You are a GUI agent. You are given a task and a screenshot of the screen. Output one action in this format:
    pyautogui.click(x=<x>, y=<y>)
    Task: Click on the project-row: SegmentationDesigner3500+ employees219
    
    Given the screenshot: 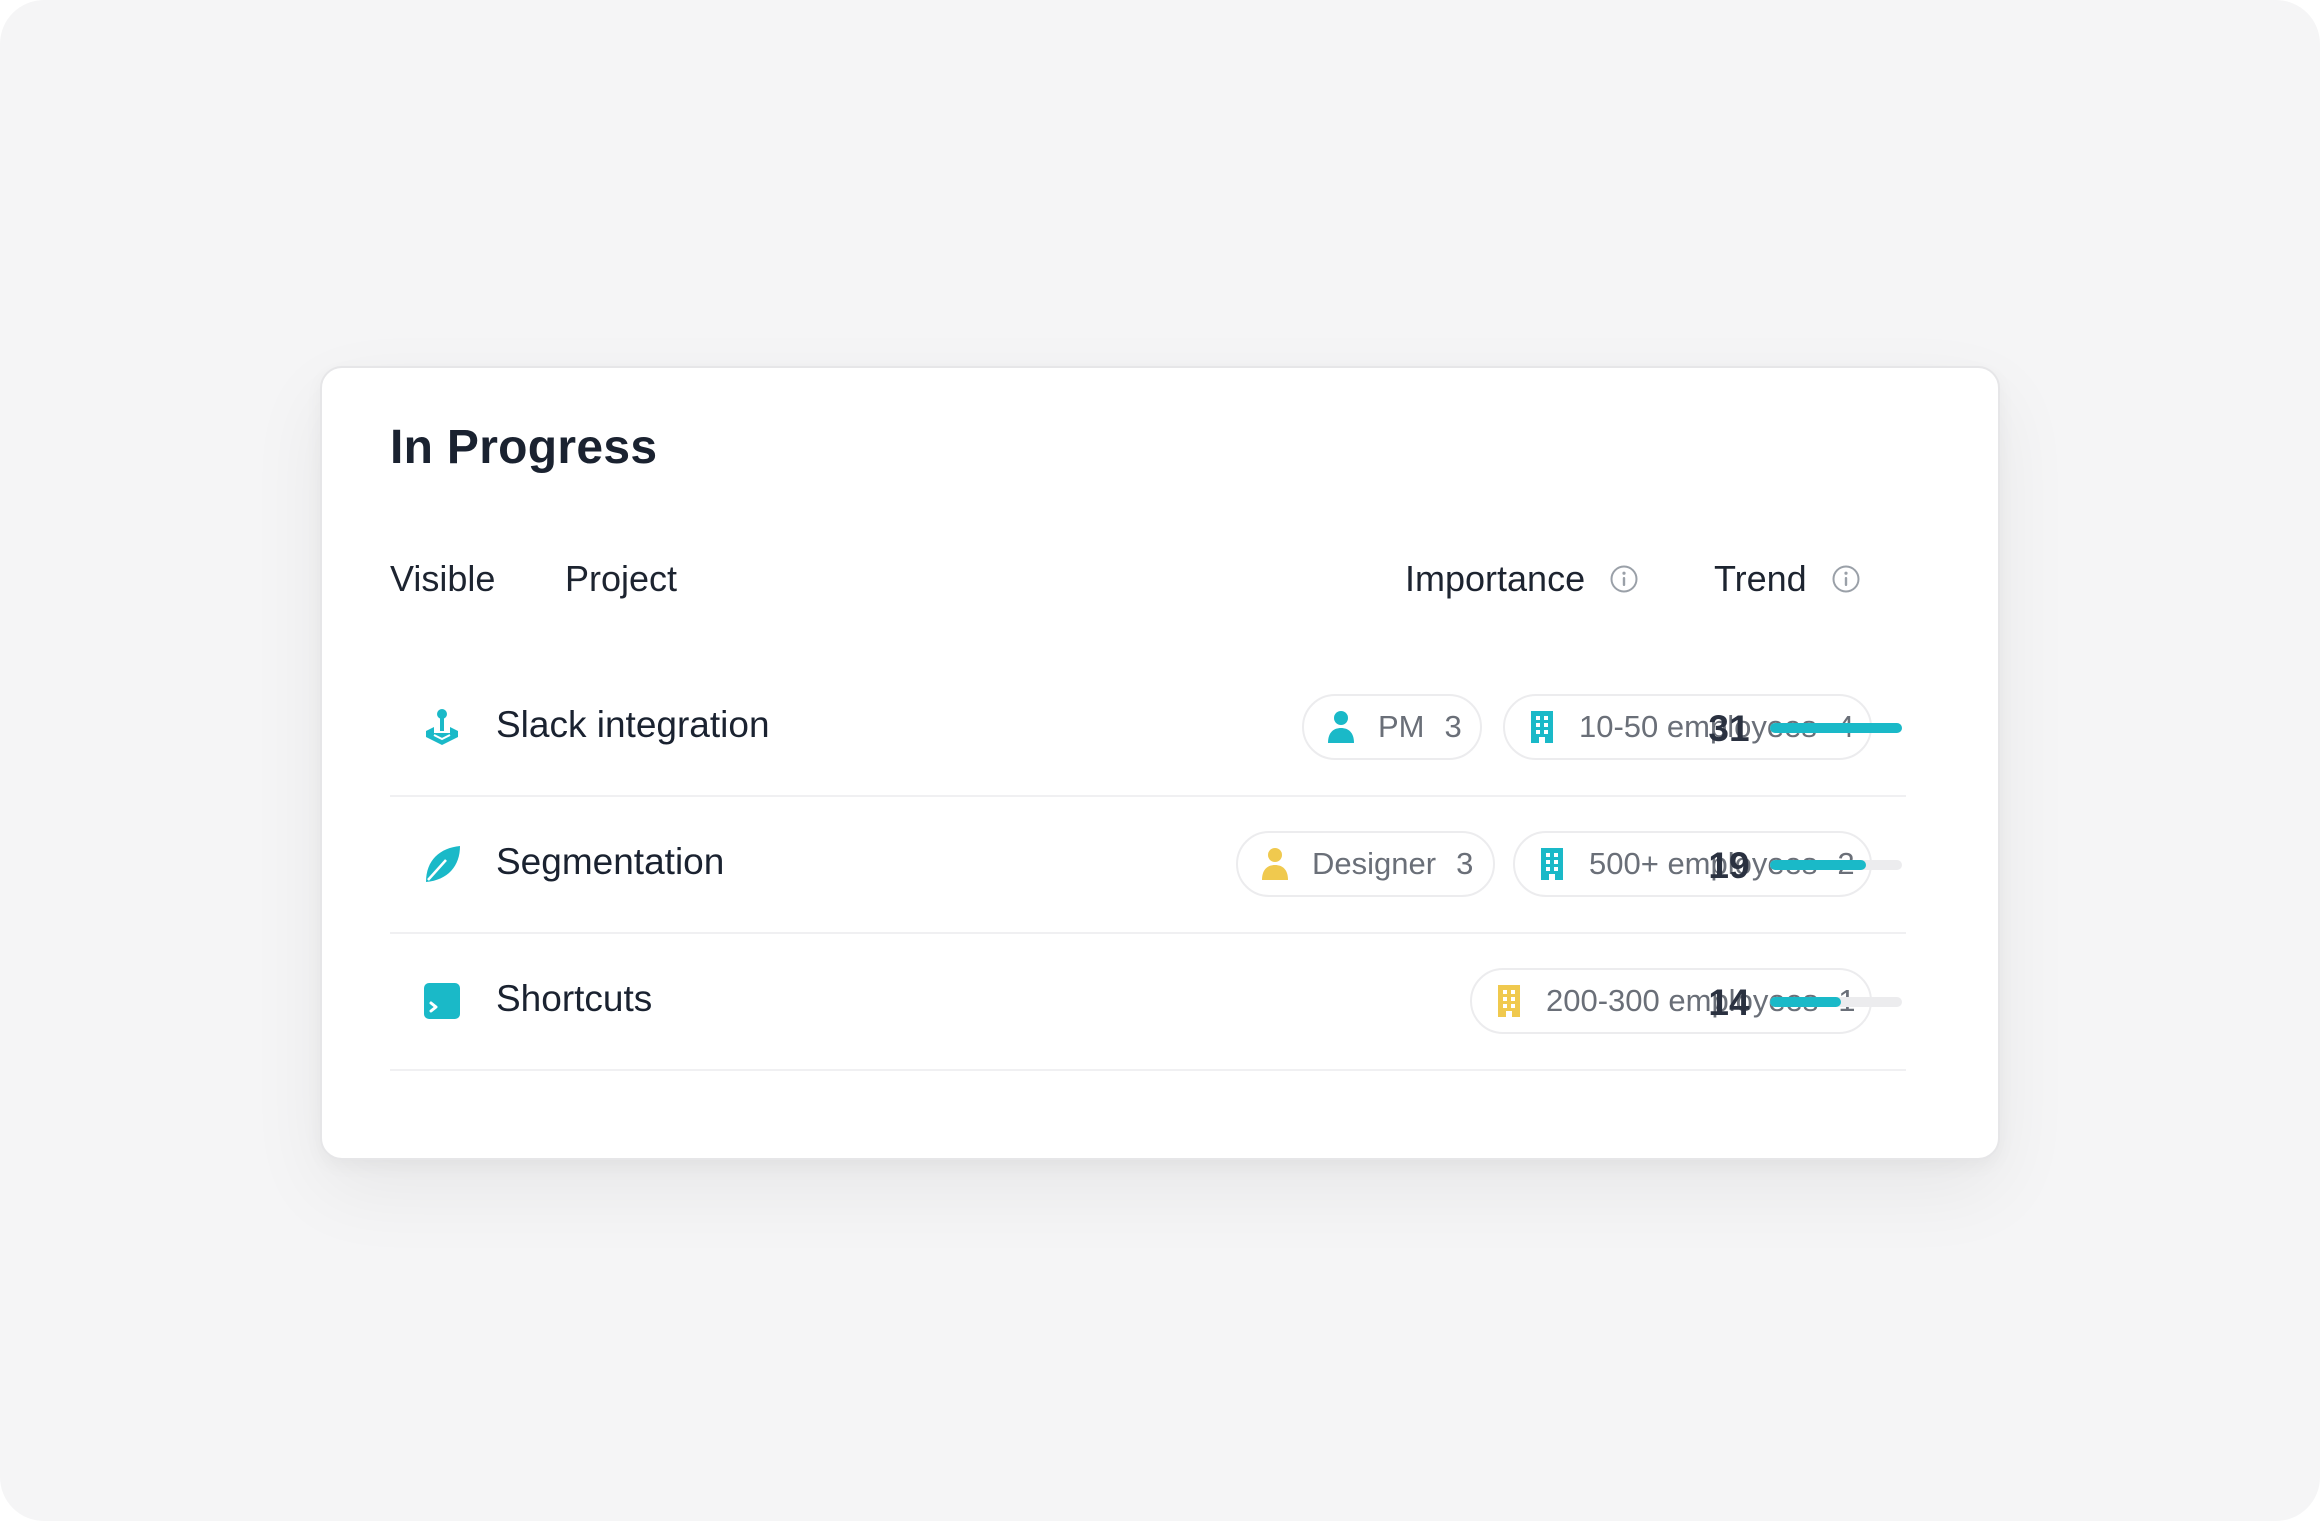 What is the action you would take?
    pyautogui.click(x=1148, y=865)
    